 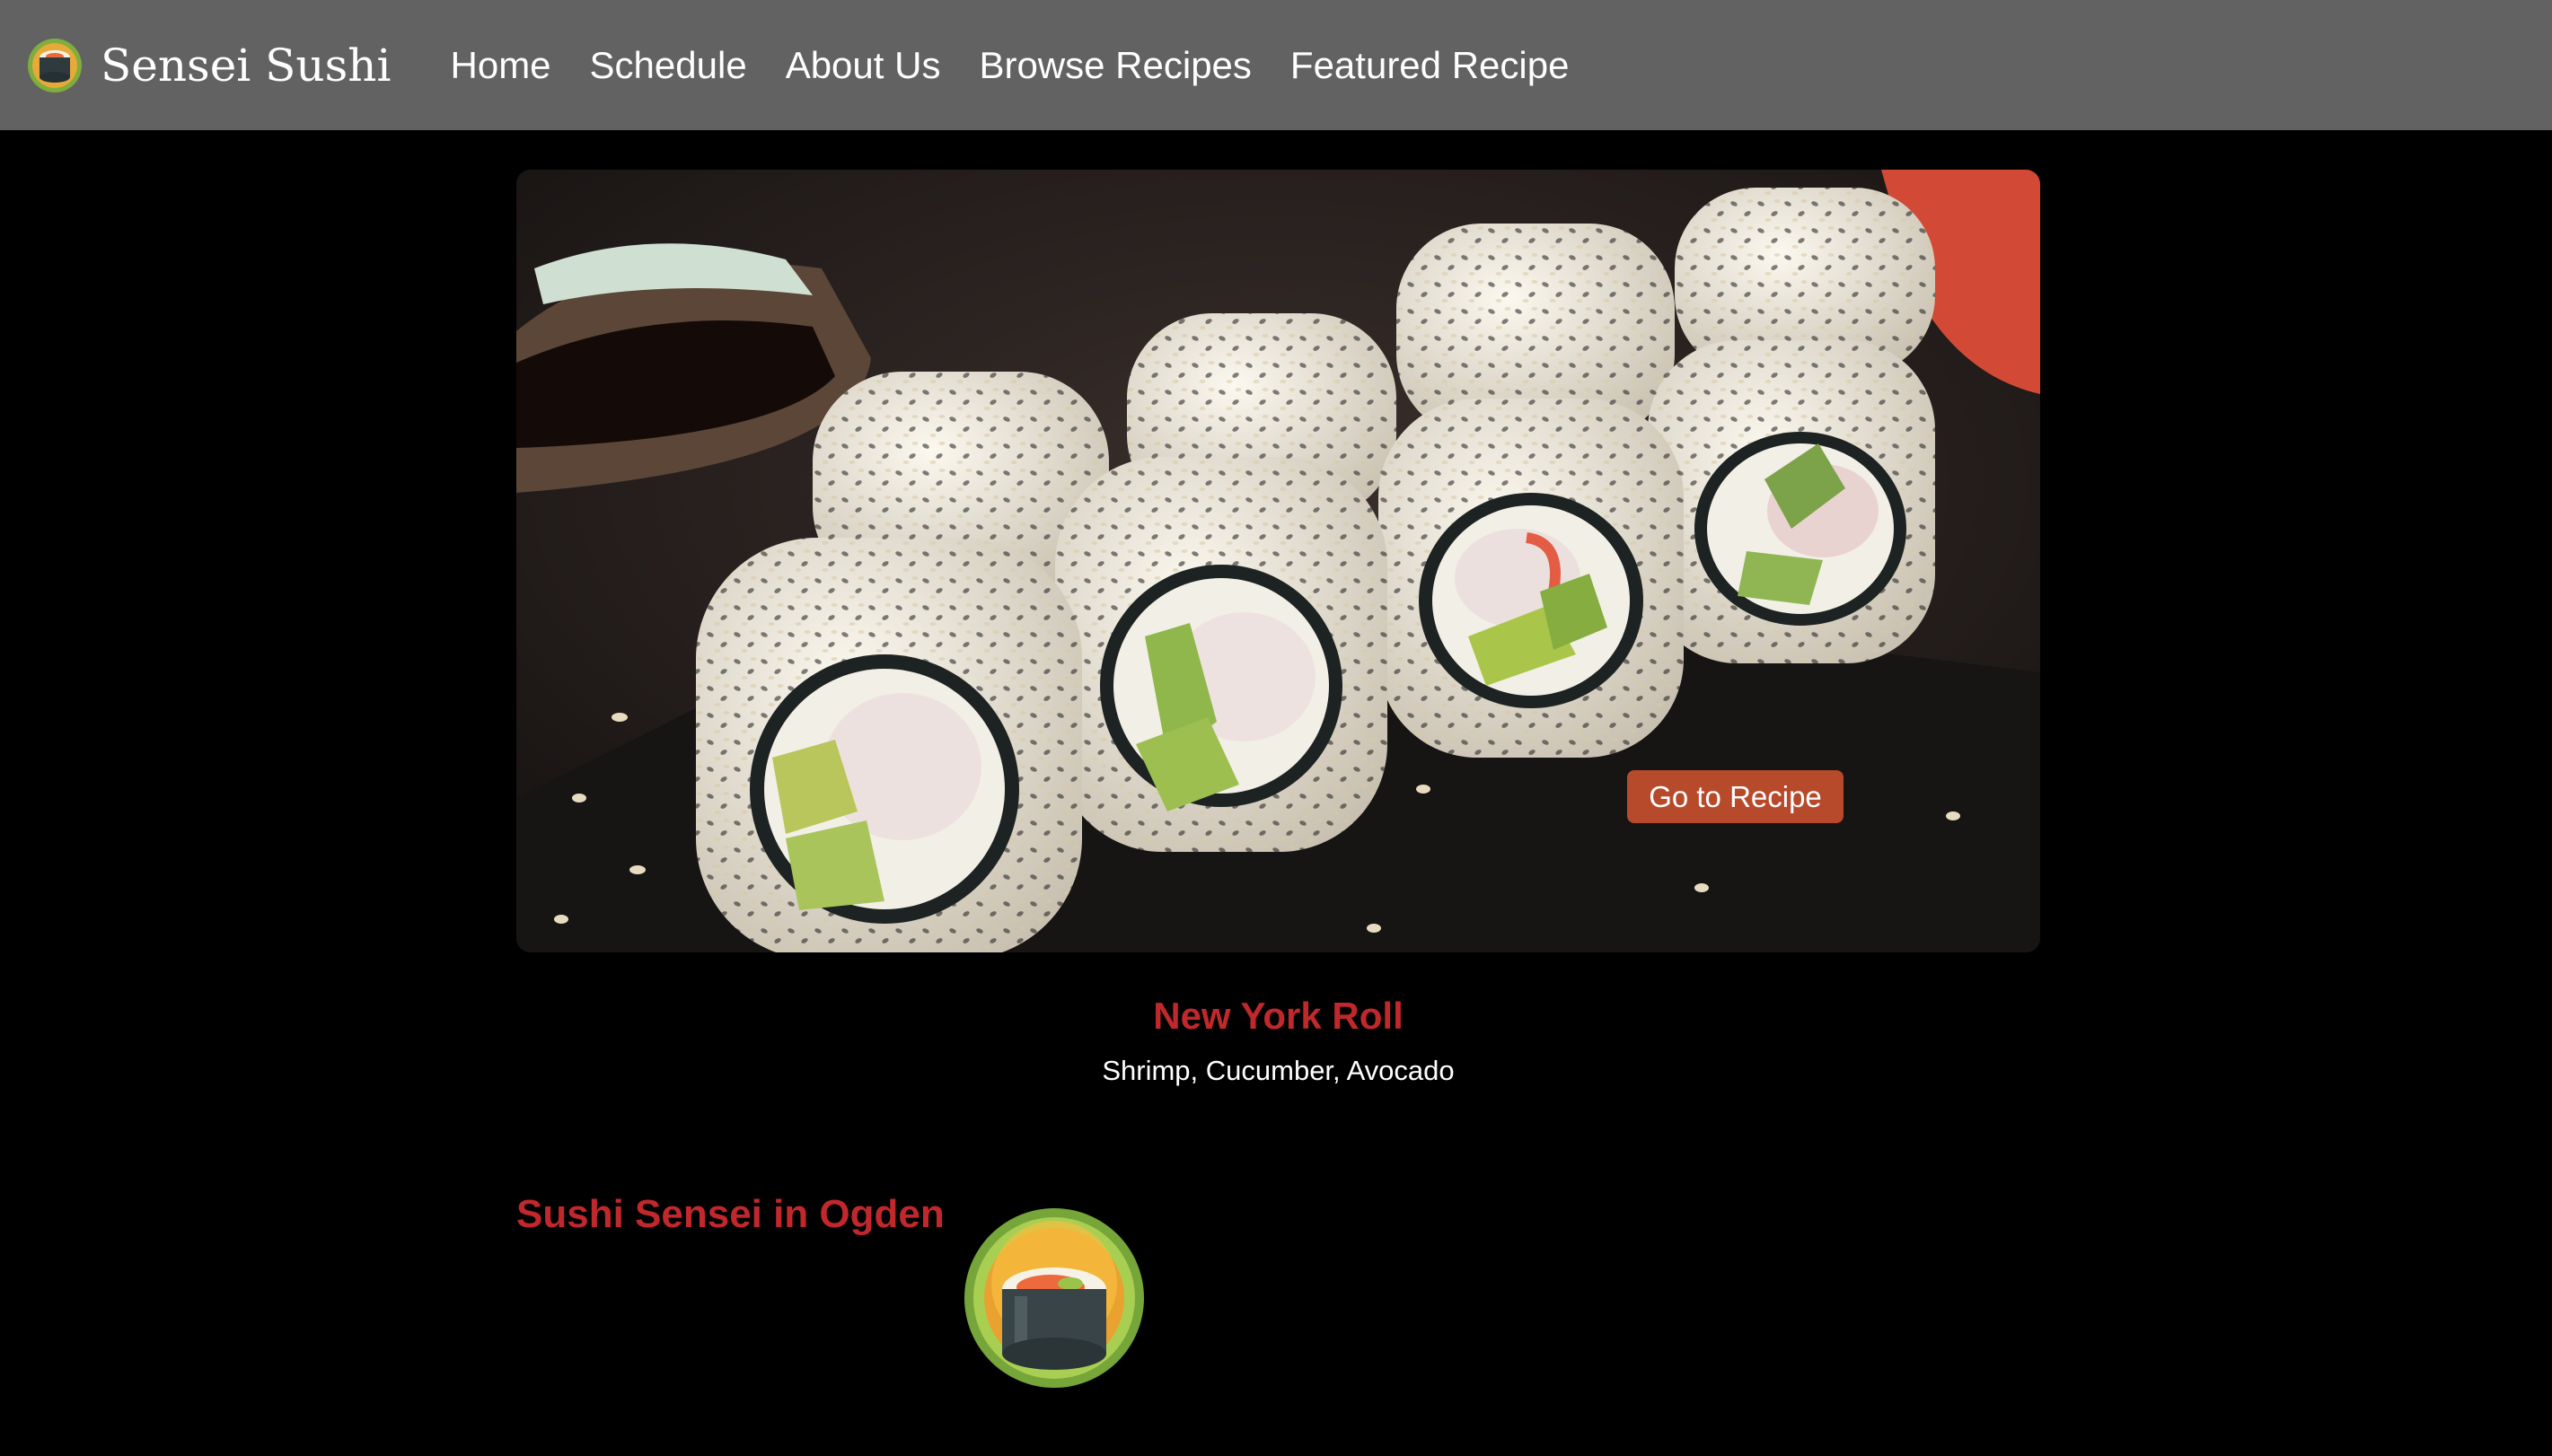 I want to click on section-heading: Sushi Sensei in Ogden, so click(x=730, y=1214).